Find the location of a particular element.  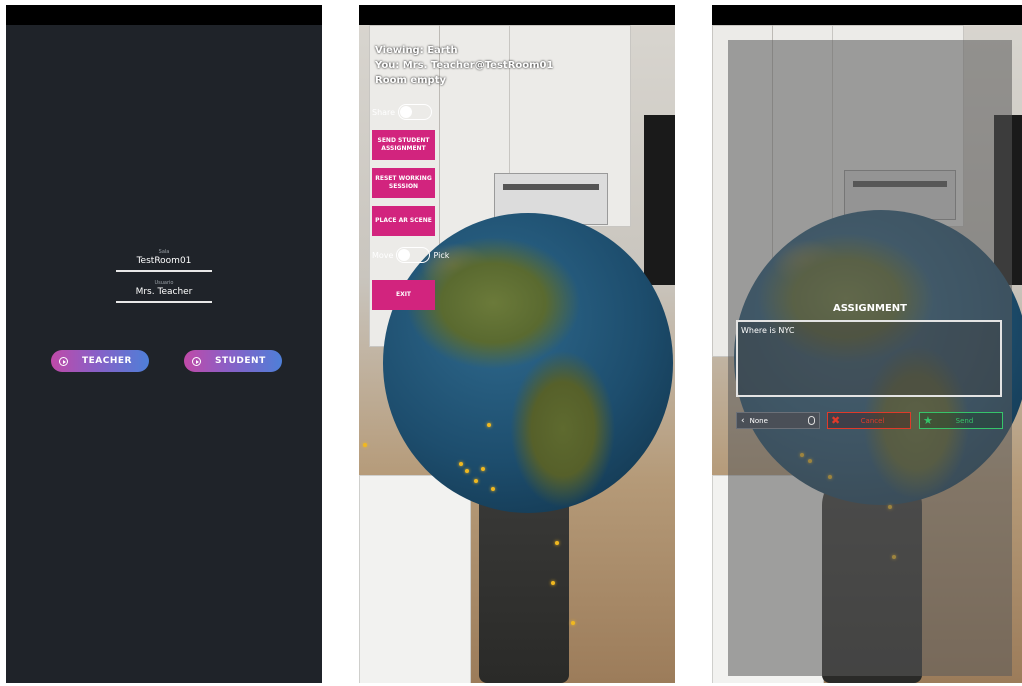

room-underline is located at coordinates (164, 271).